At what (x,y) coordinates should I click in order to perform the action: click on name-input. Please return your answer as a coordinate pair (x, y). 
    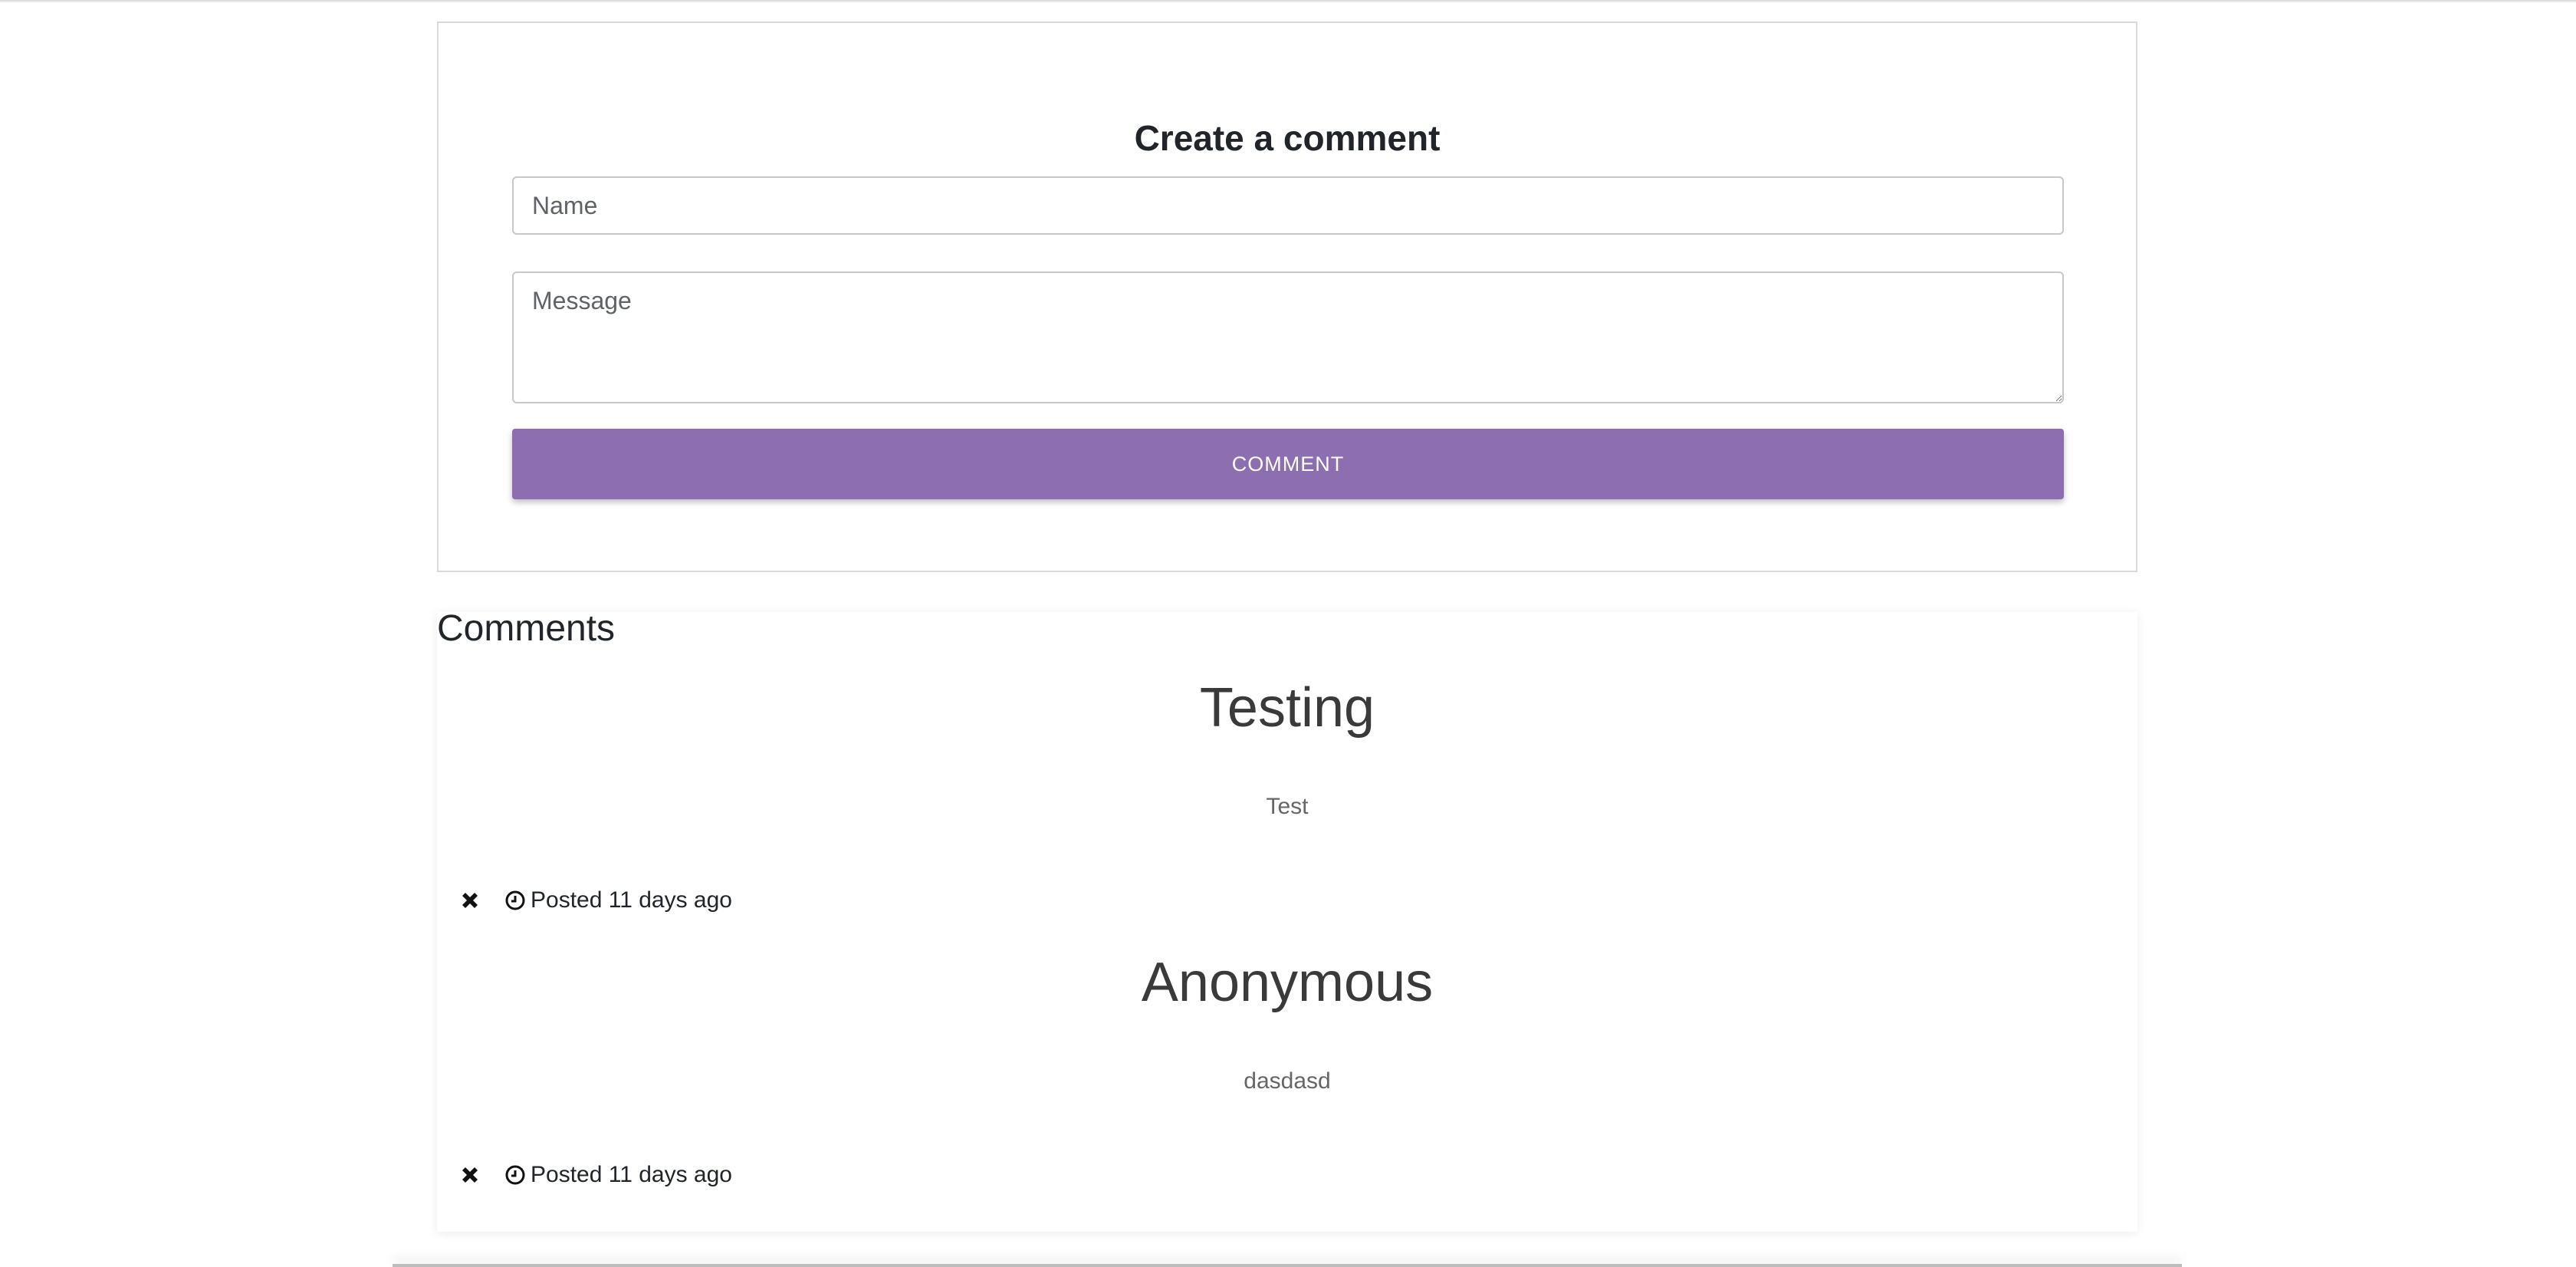
    Looking at the image, I should click on (1288, 205).